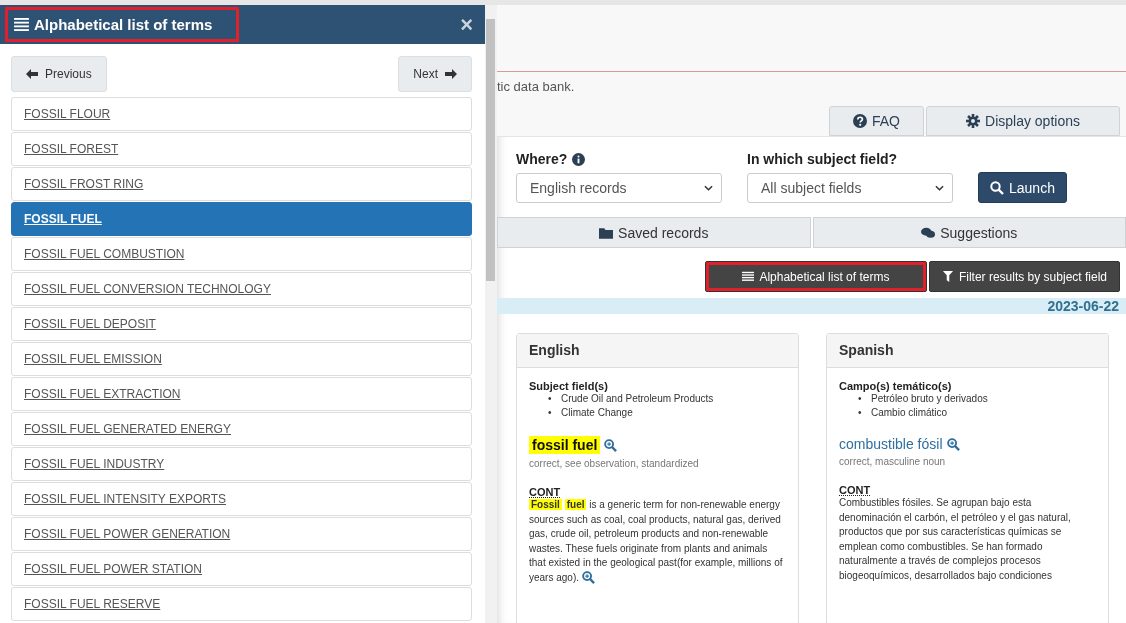 The width and height of the screenshot is (1126, 623). I want to click on subject-fields-label: Subject field(s), so click(569, 386).